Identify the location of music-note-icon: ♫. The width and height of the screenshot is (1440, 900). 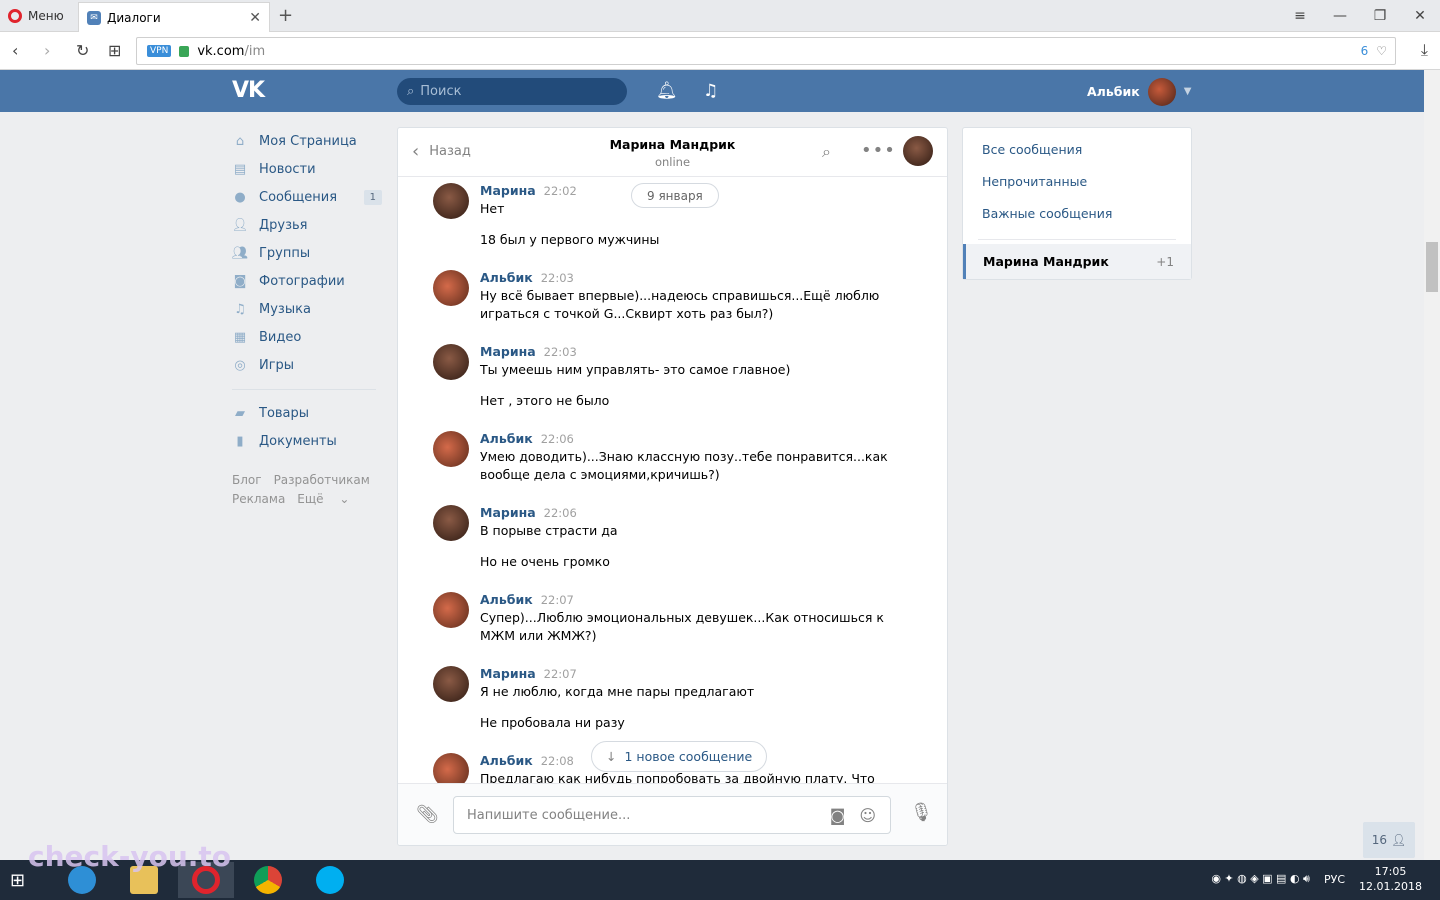
(710, 91).